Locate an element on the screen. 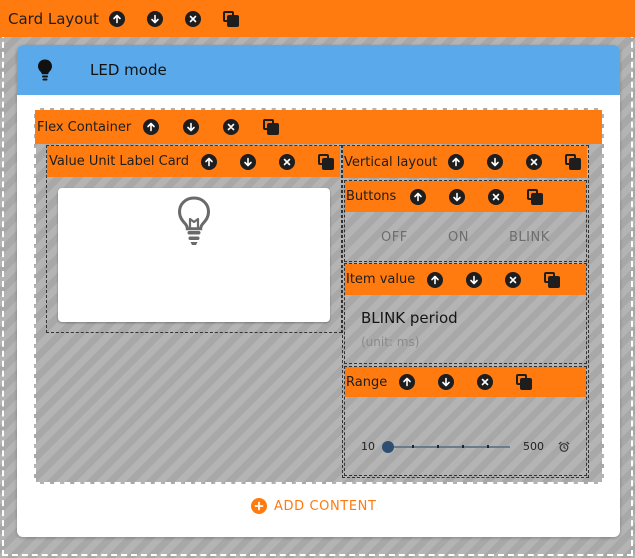 The height and width of the screenshot is (558, 635). plus-icon is located at coordinates (259, 506).